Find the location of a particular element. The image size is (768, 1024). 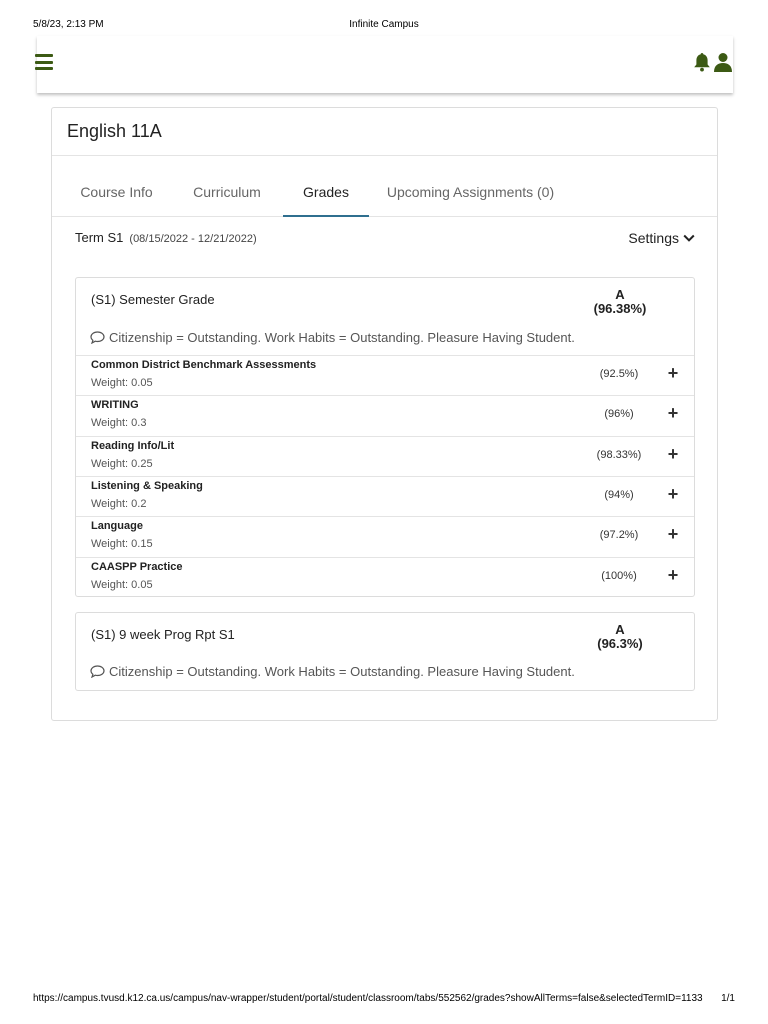

category-weight: Weight: 0.3 is located at coordinates (119, 423).